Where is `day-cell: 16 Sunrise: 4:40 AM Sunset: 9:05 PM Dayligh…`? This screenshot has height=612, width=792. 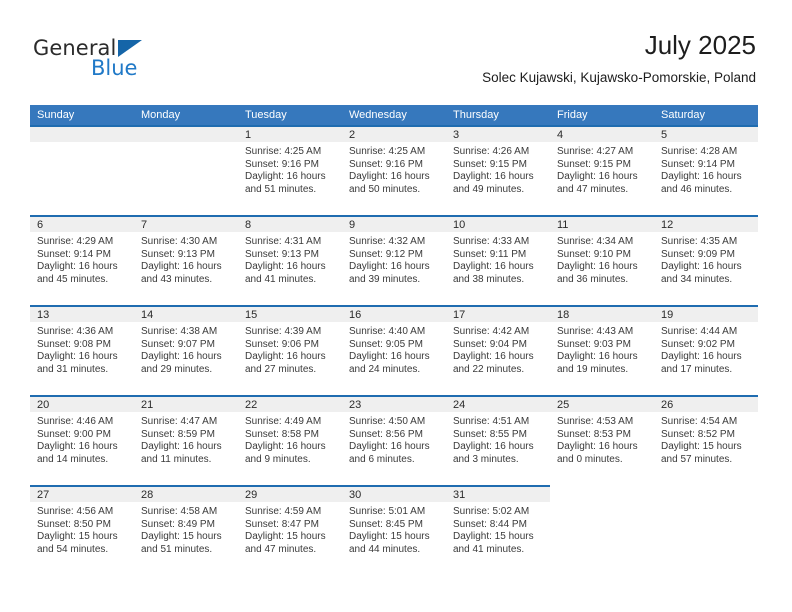 day-cell: 16 Sunrise: 4:40 AM Sunset: 9:05 PM Dayligh… is located at coordinates (394, 350).